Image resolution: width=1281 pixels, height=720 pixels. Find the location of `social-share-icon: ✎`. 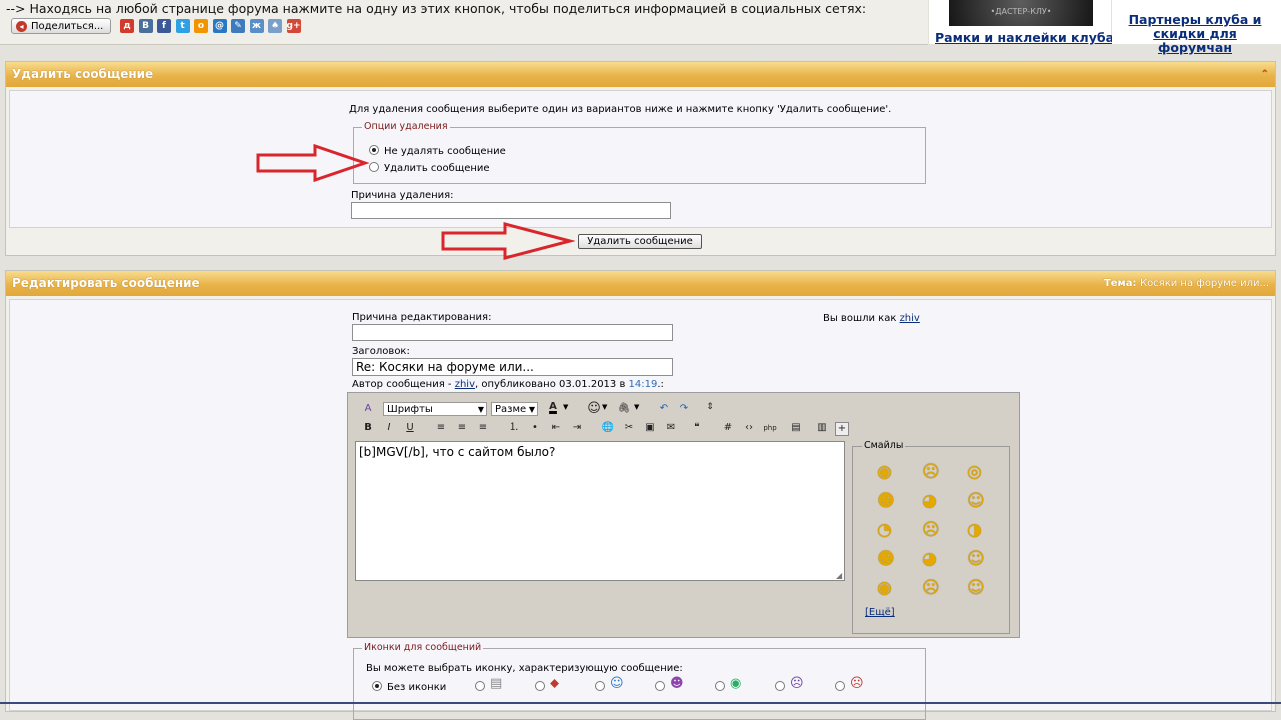

social-share-icon: ✎ is located at coordinates (238, 26).